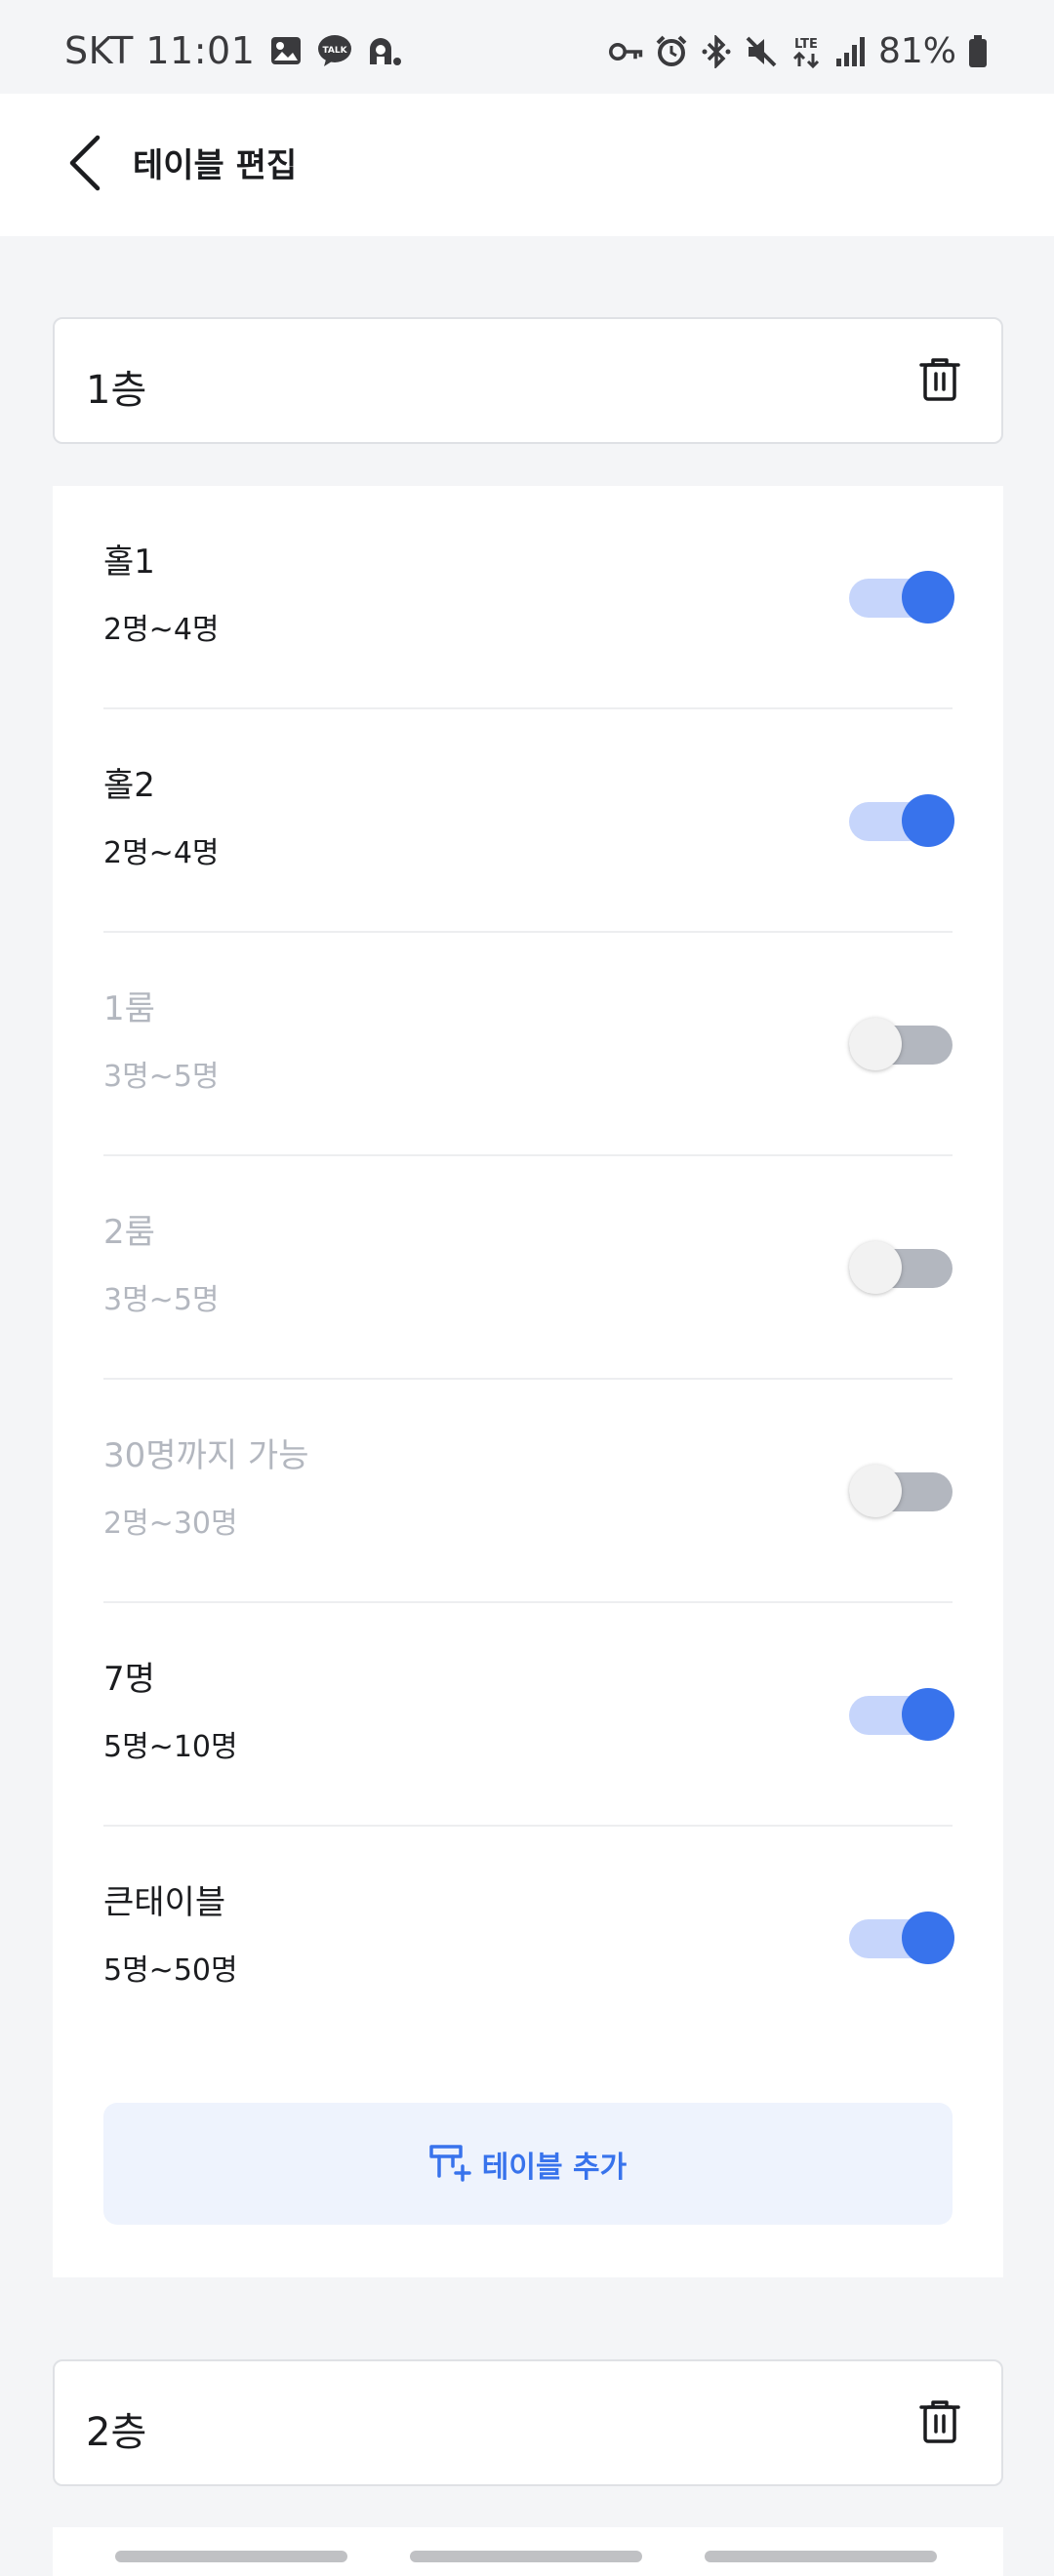  I want to click on add-table-button: 테이블 추가, so click(528, 2164).